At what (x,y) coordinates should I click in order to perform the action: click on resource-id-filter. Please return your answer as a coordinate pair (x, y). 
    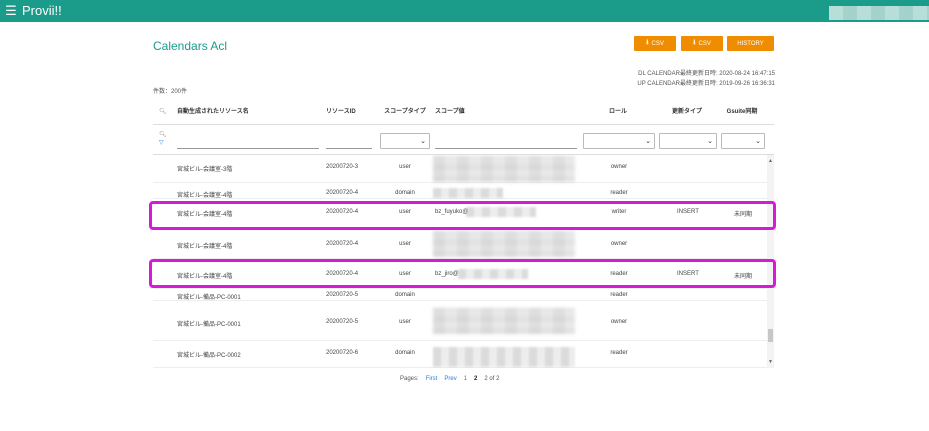
    Looking at the image, I should click on (349, 143).